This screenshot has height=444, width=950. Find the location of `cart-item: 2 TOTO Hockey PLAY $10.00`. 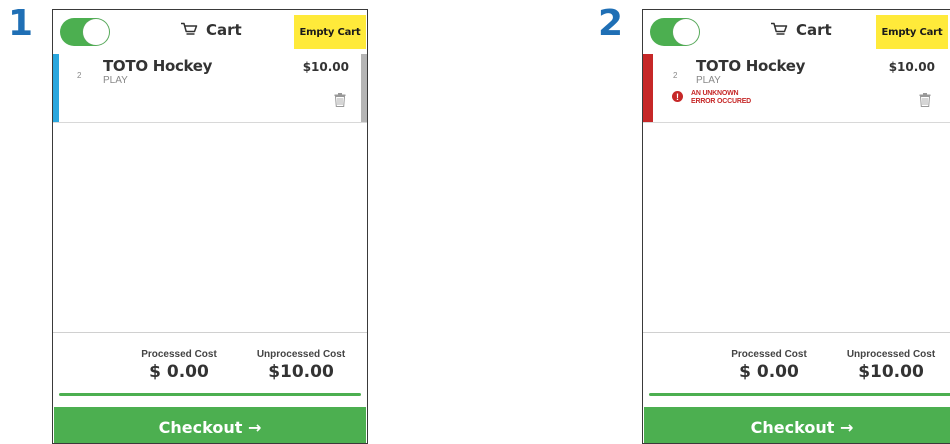

cart-item: 2 TOTO Hockey PLAY $10.00 is located at coordinates (210, 88).